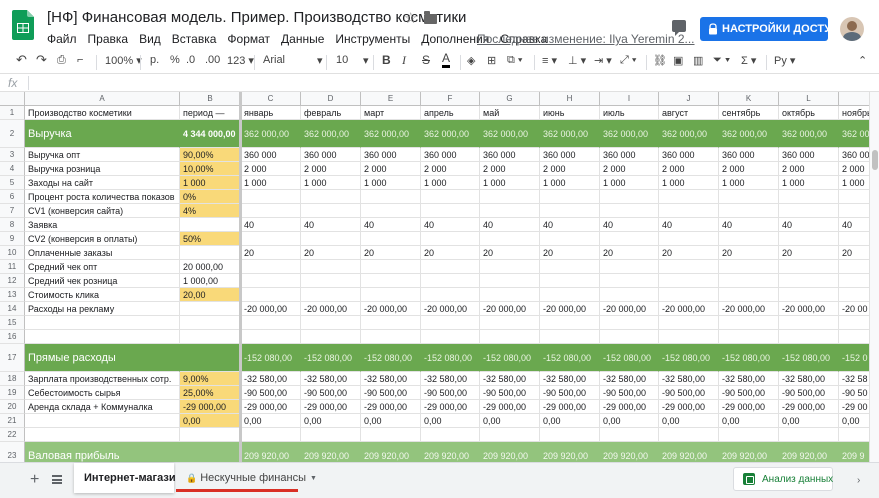 The image size is (879, 498). I want to click on row-header: 20, so click(12, 407).